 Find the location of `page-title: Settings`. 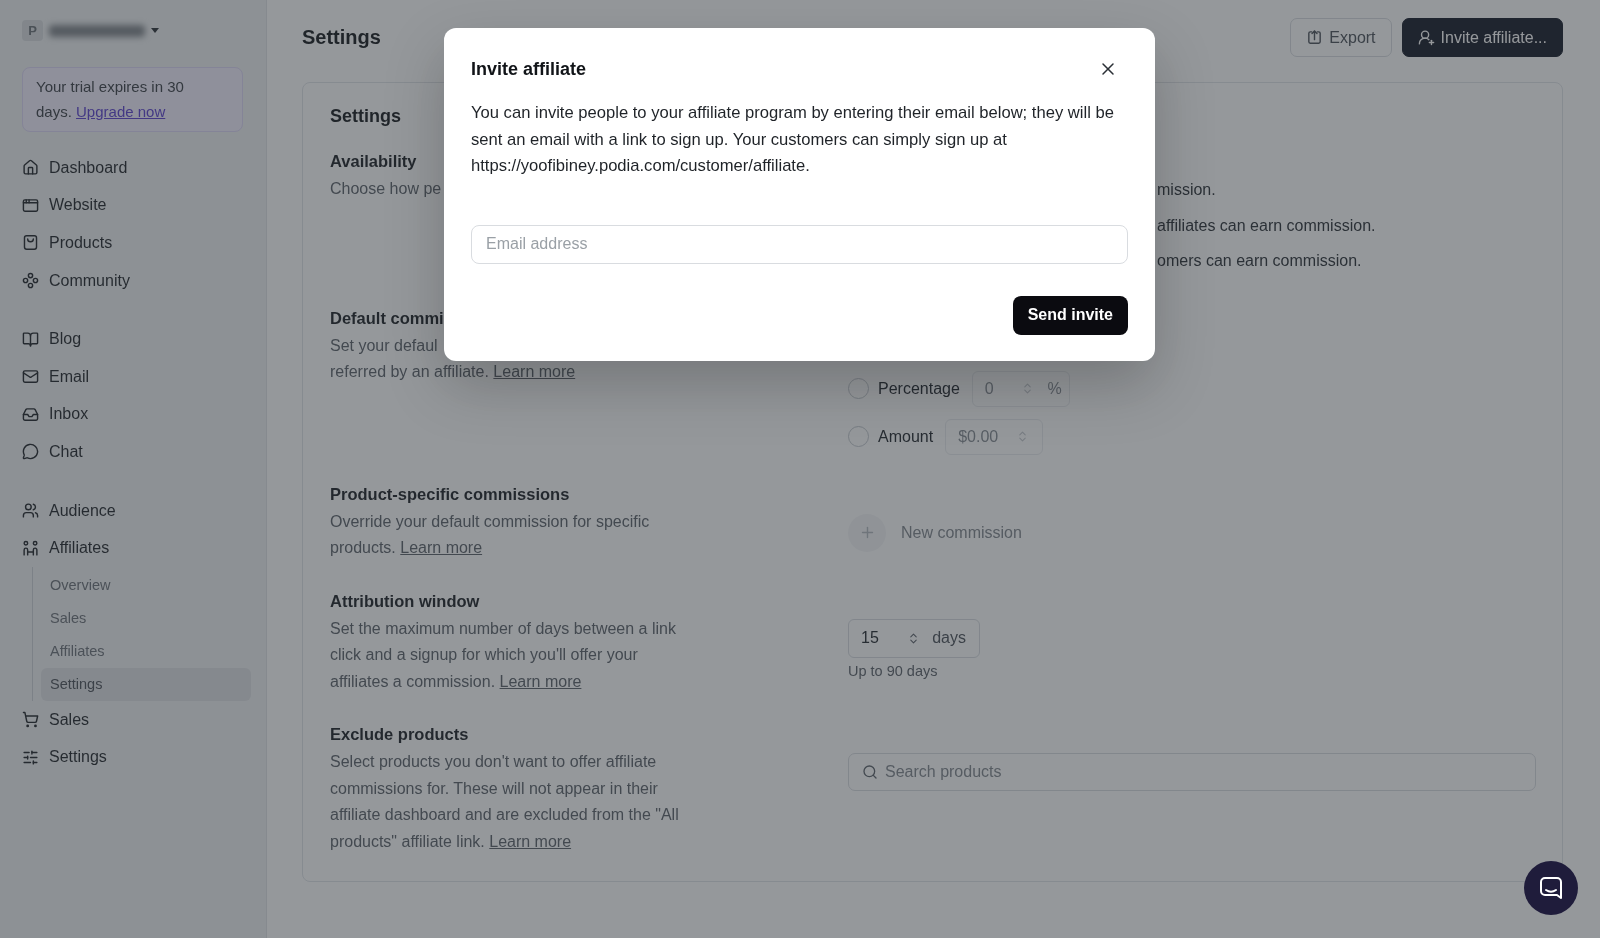

page-title: Settings is located at coordinates (341, 37).